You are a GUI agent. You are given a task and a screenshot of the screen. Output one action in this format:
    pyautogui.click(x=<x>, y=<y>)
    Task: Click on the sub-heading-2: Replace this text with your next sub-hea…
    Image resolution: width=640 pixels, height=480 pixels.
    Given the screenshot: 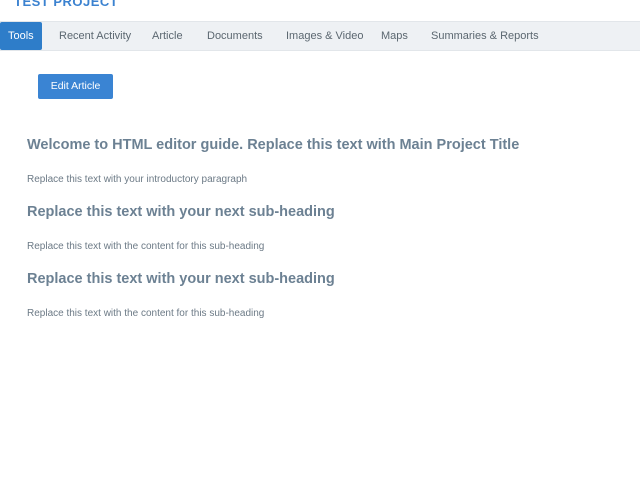 What is the action you would take?
    pyautogui.click(x=181, y=279)
    